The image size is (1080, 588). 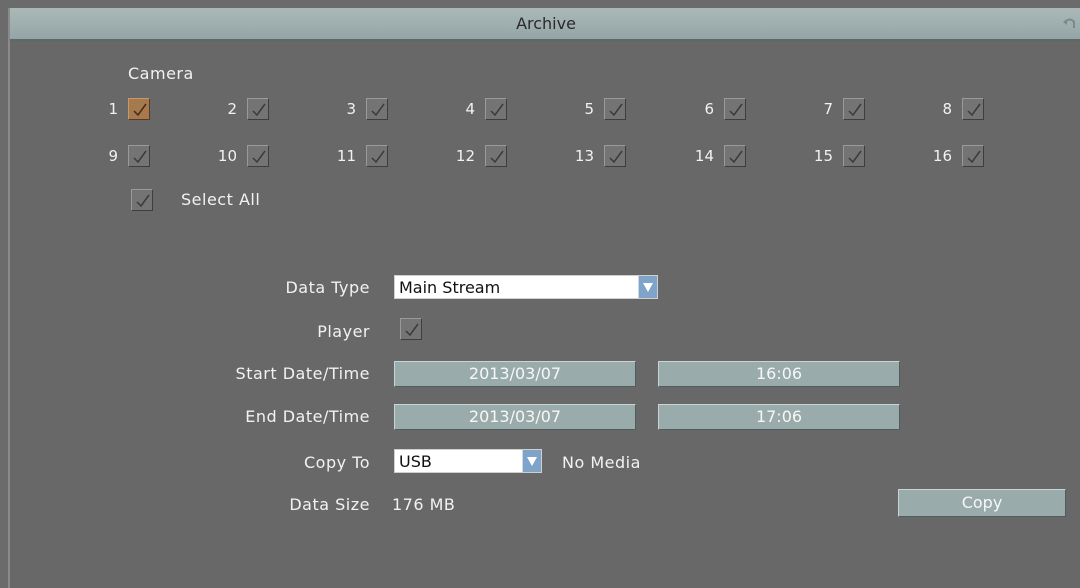 What do you see at coordinates (161, 73) in the screenshot?
I see `camera-section-label: Camera` at bounding box center [161, 73].